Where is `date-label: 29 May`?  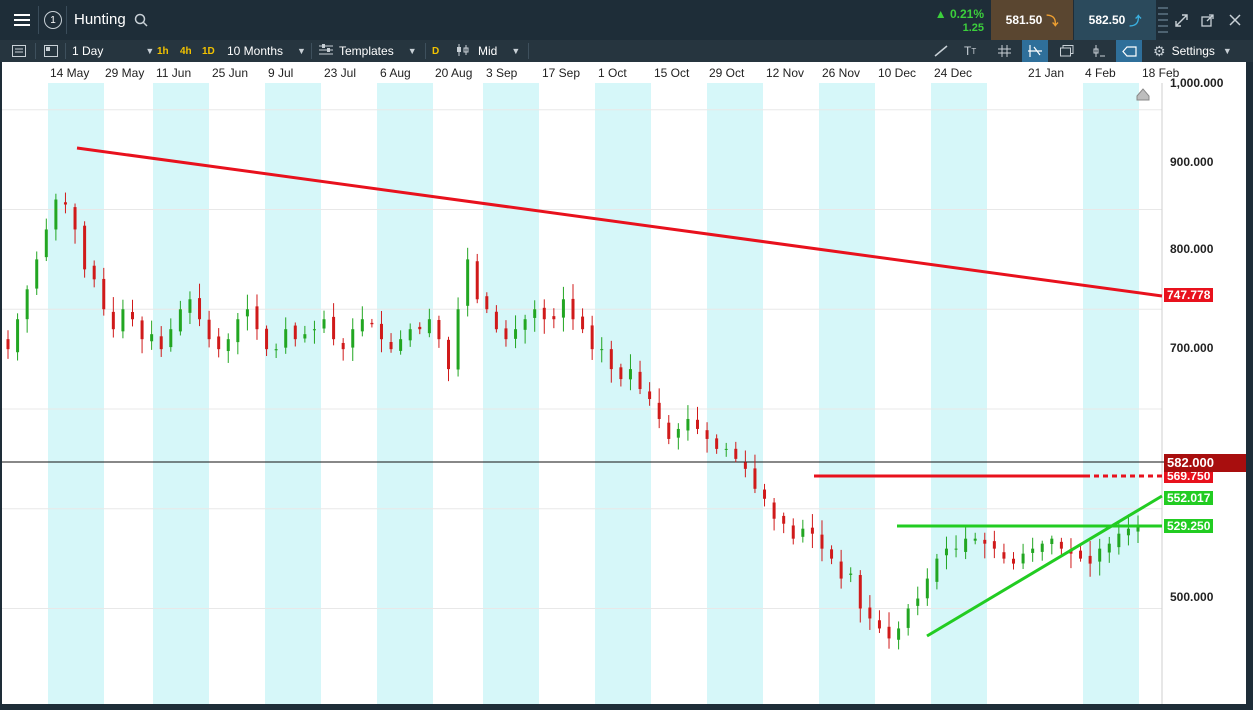 date-label: 29 May is located at coordinates (125, 73).